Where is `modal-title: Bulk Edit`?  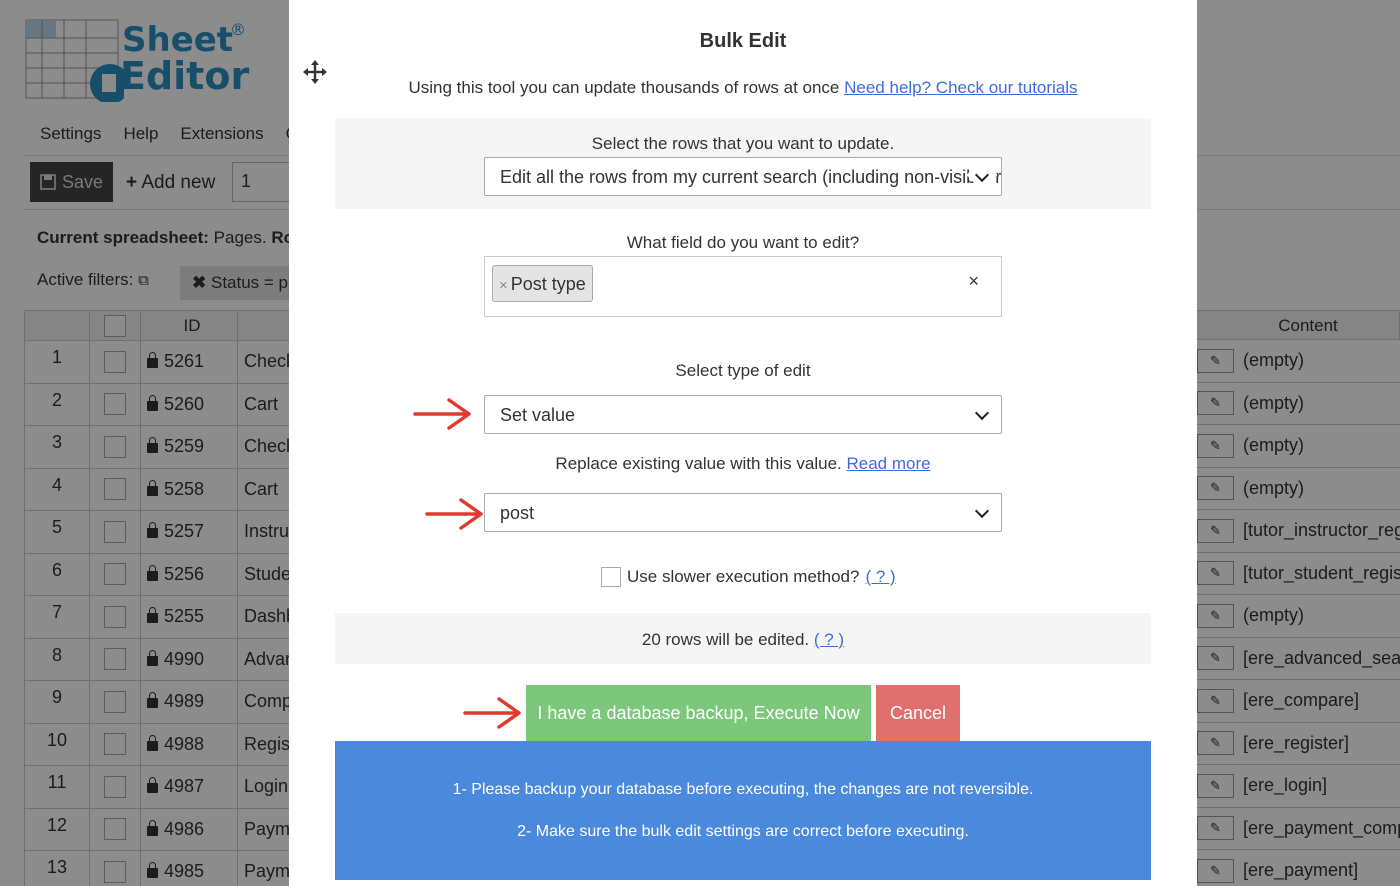
modal-title: Bulk Edit is located at coordinates (743, 41).